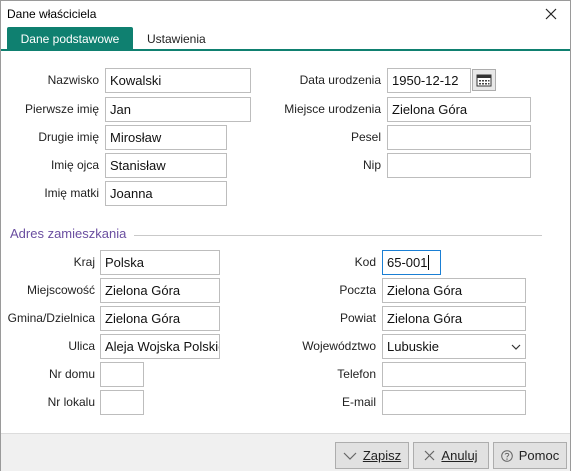 The height and width of the screenshot is (471, 571). I want to click on label-email: E-mail, so click(358, 402).